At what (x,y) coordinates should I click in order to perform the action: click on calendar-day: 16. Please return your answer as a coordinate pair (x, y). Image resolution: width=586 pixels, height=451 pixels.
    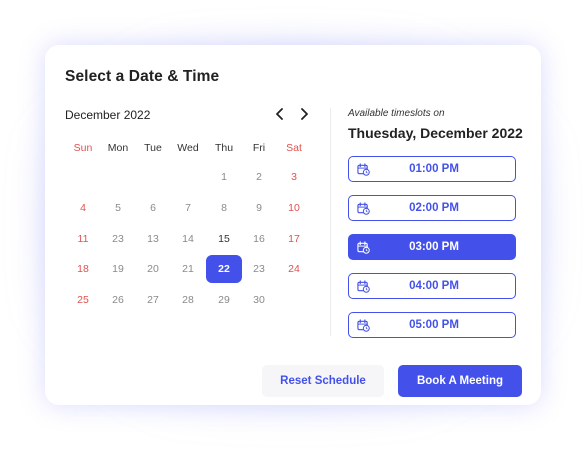
    Looking at the image, I should click on (259, 239).